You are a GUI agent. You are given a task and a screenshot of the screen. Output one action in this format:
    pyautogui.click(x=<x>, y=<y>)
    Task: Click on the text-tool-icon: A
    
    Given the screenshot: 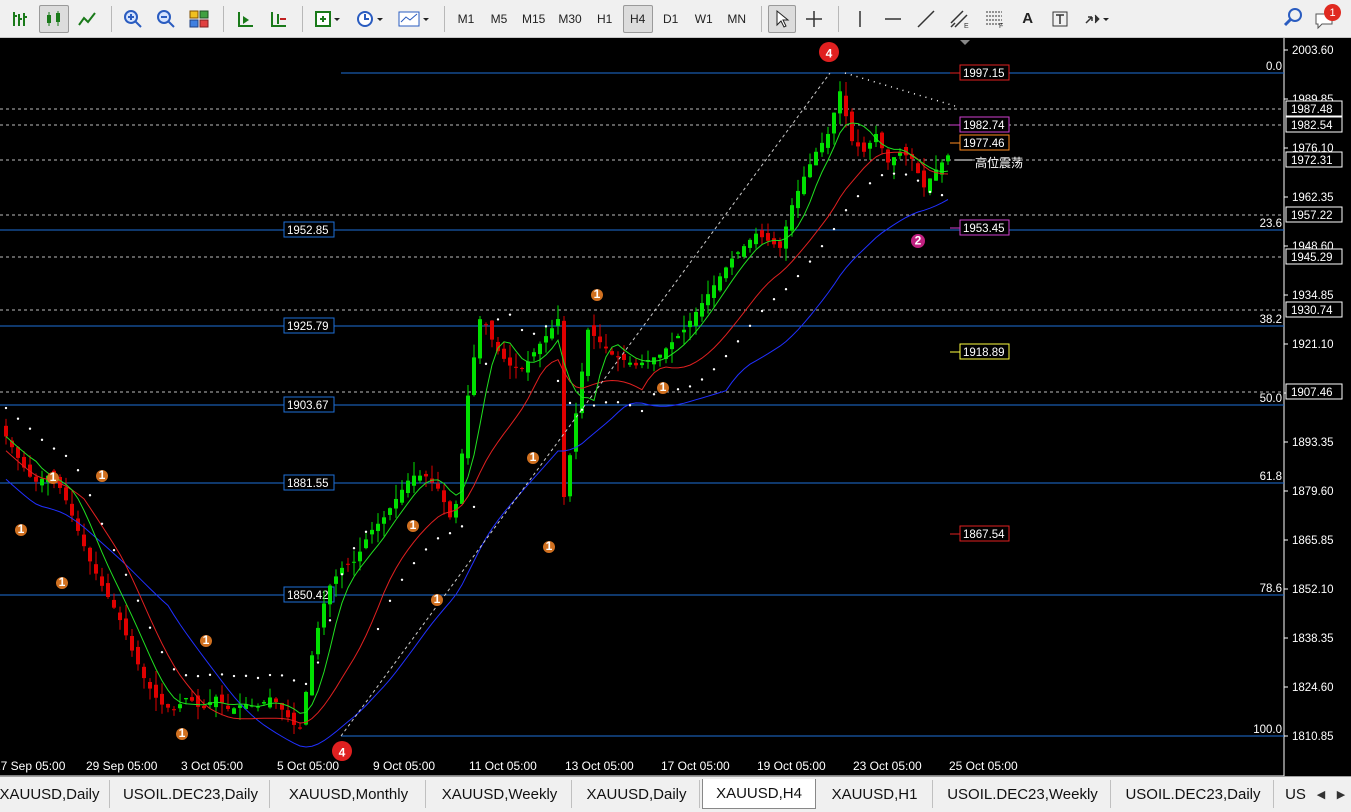 What is the action you would take?
    pyautogui.click(x=1028, y=19)
    